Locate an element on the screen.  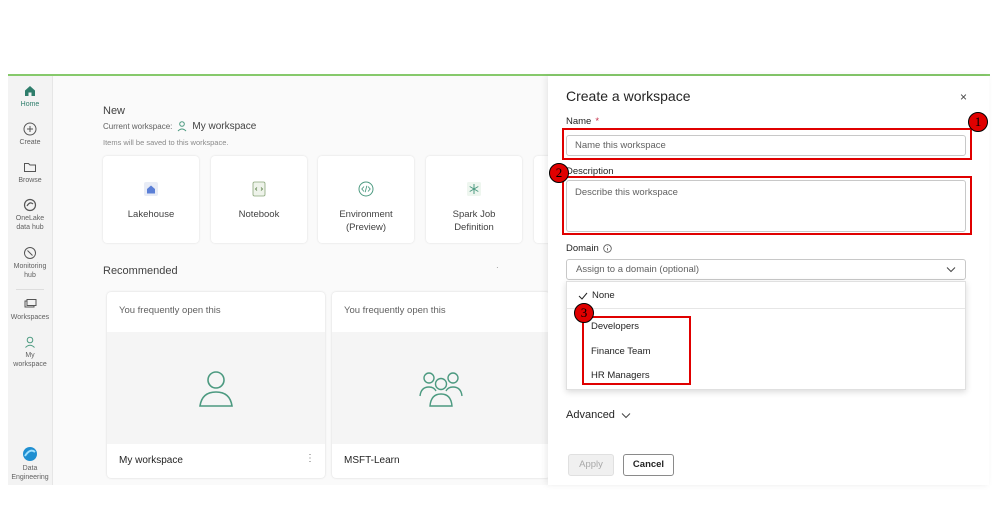
panel-title: Create a workspace is located at coordinates (628, 96).